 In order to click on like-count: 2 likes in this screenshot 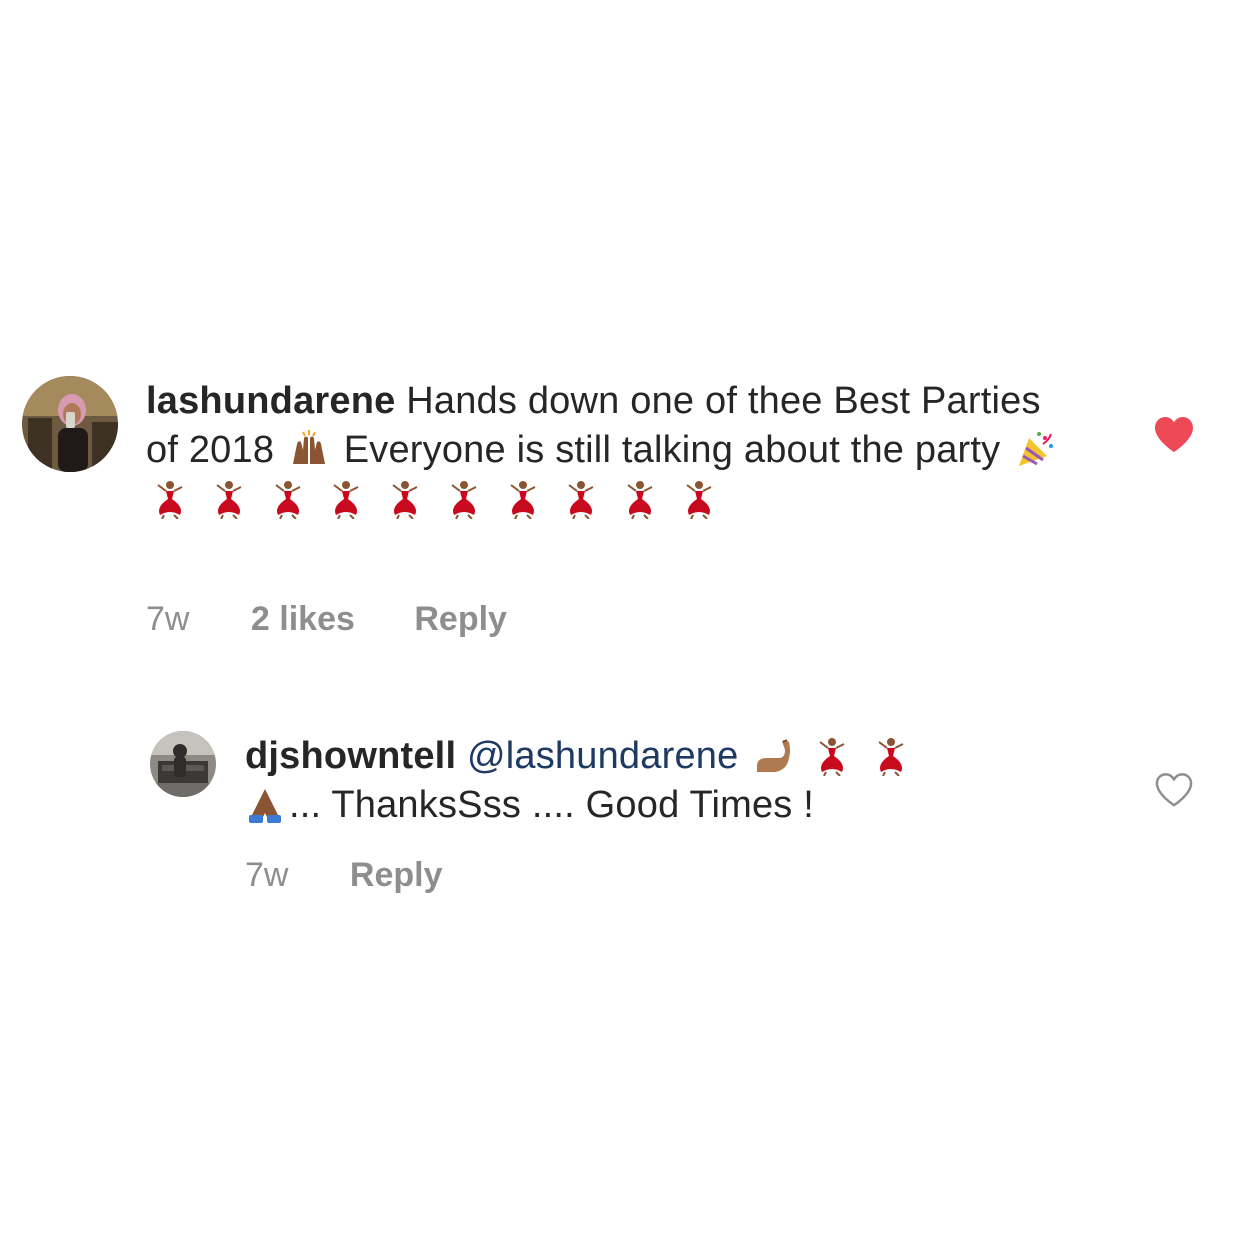, I will do `click(303, 619)`.